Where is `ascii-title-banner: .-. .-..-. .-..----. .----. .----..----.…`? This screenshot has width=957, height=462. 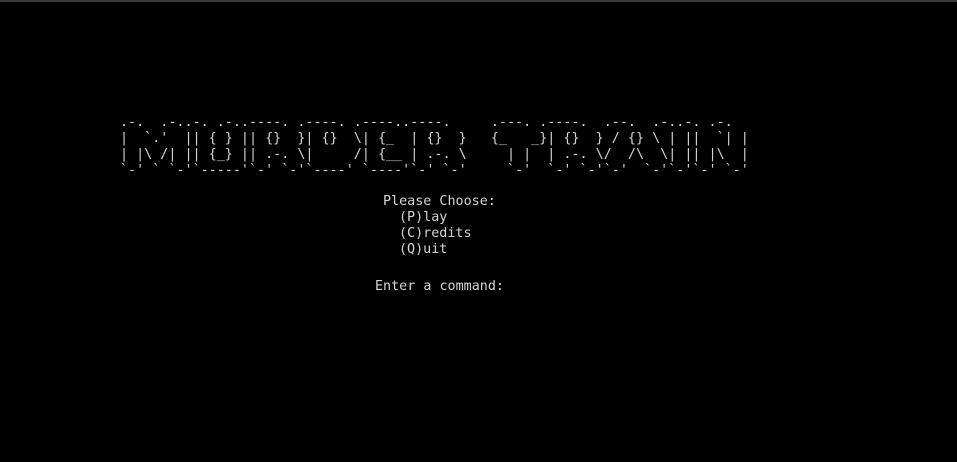 ascii-title-banner: .-. .-..-. .-..----. .----. .----..----.… is located at coordinates (434, 147).